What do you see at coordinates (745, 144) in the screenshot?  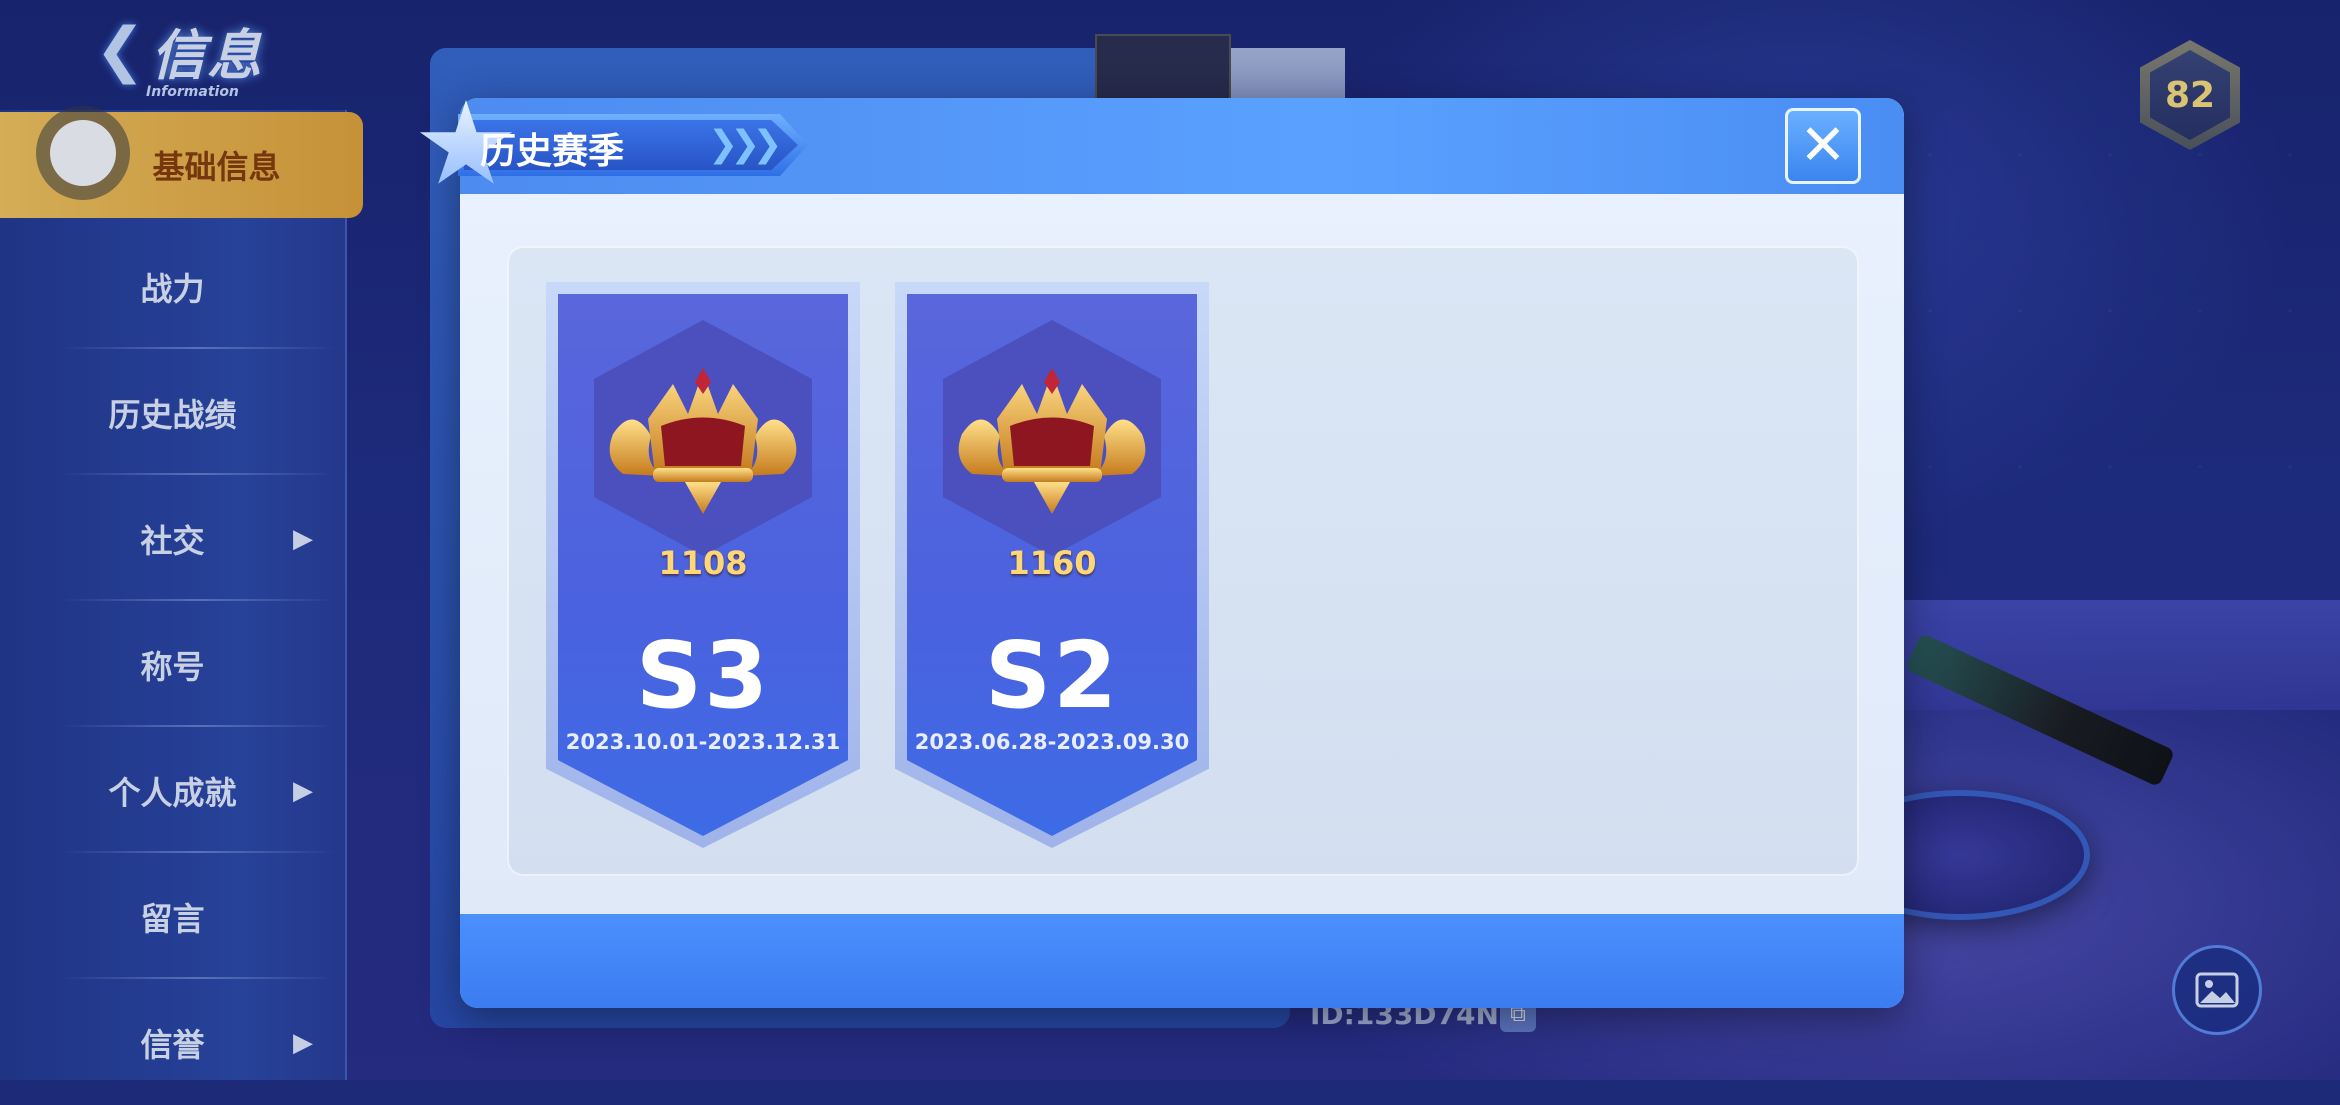 I see `chevrons-icon: ❯❯❯` at bounding box center [745, 144].